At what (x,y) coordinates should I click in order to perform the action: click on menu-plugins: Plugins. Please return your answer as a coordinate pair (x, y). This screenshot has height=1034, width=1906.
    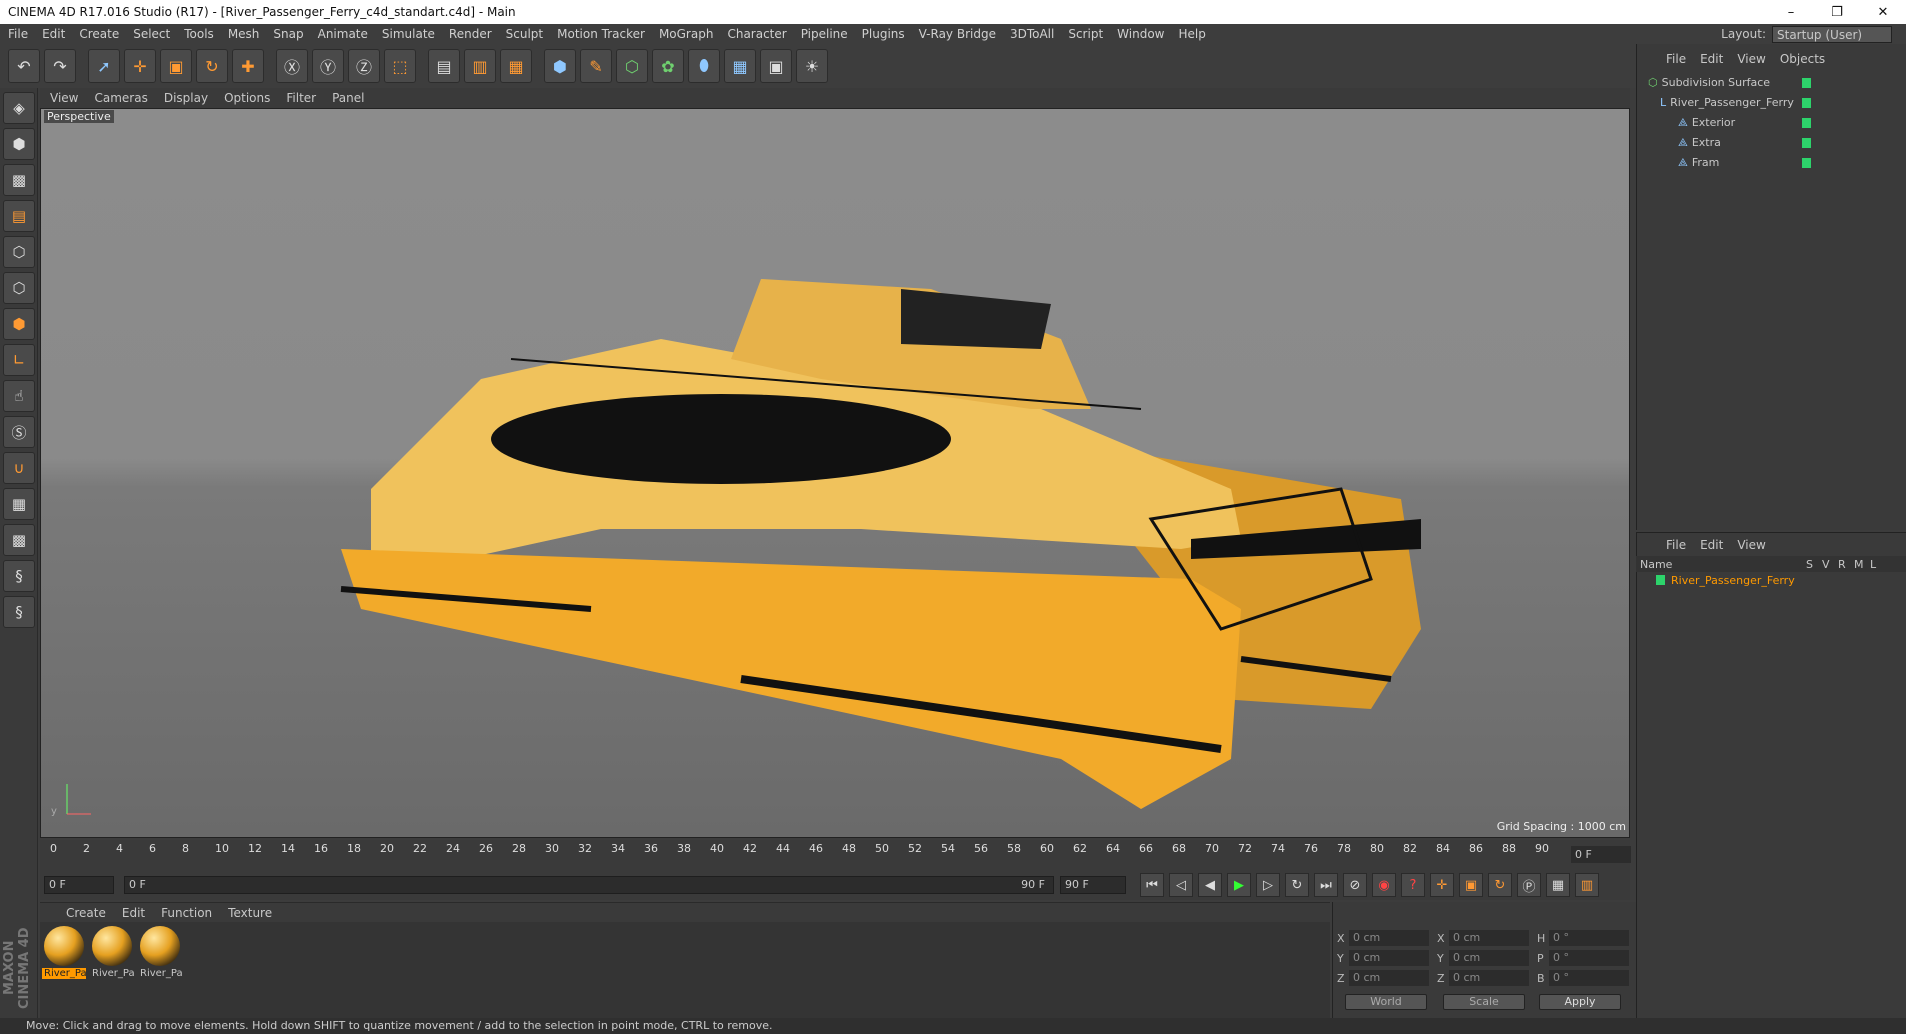
    Looking at the image, I should click on (883, 34).